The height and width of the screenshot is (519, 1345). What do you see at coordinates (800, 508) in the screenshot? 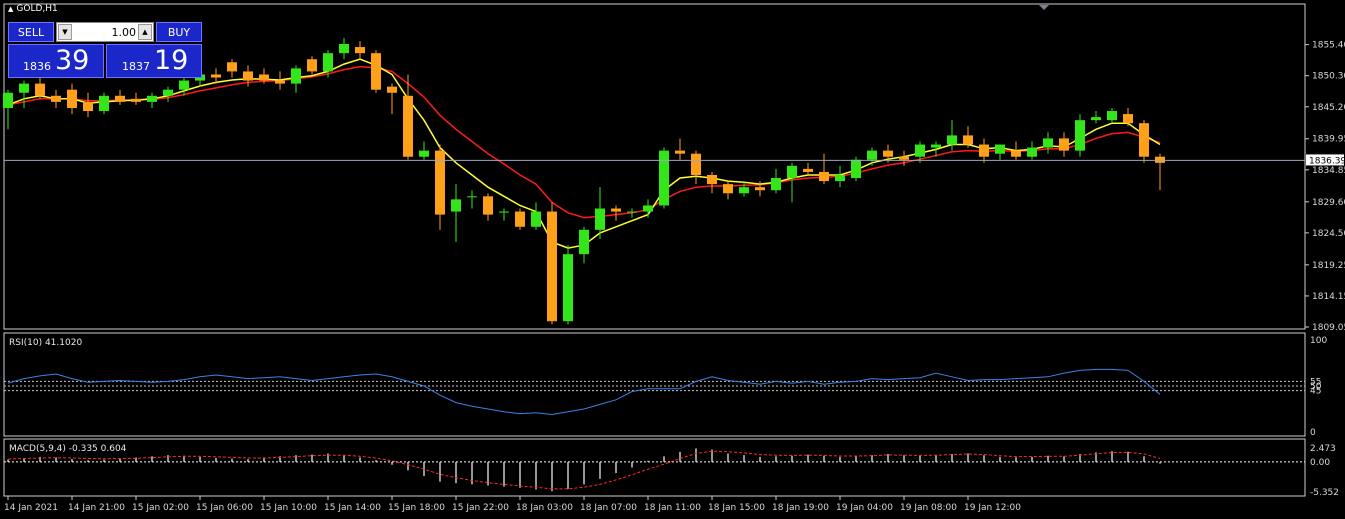
I see `time-tick-label: 18 Jan 19:00` at bounding box center [800, 508].